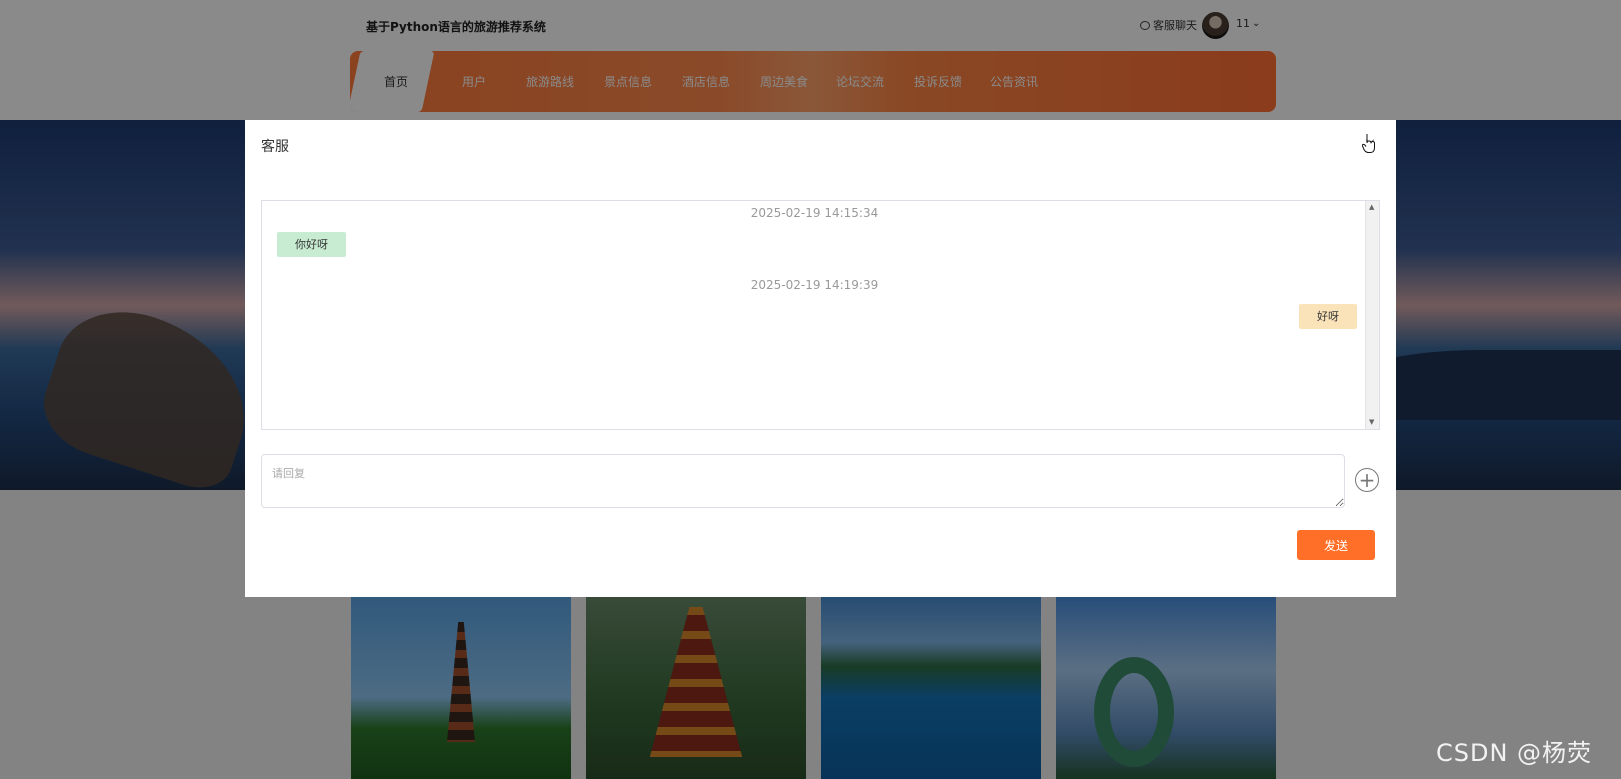  Describe the element at coordinates (814, 213) in the screenshot. I see `message-timestamp: 2025-02-19 14:15:34` at that location.